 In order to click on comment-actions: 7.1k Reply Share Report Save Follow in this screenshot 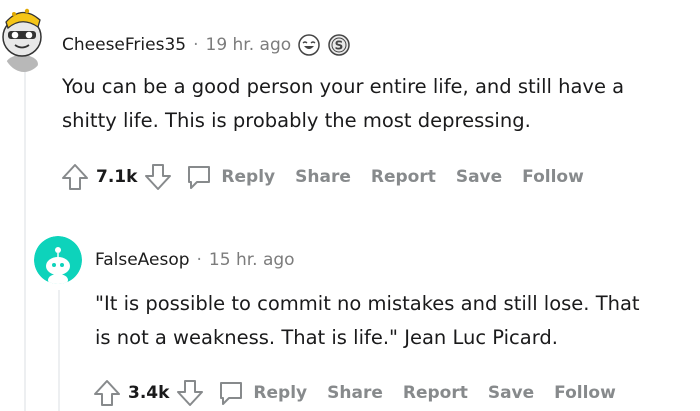, I will do `click(321, 177)`.